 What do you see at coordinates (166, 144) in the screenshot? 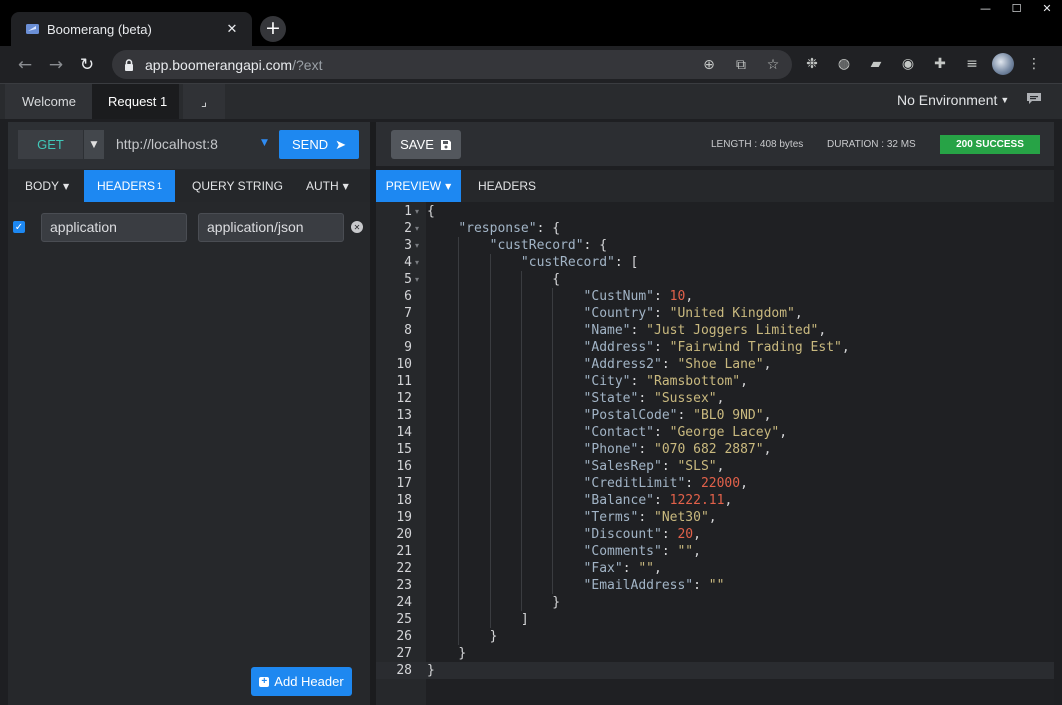
I see `request-url-input: http://localhost:881(` at bounding box center [166, 144].